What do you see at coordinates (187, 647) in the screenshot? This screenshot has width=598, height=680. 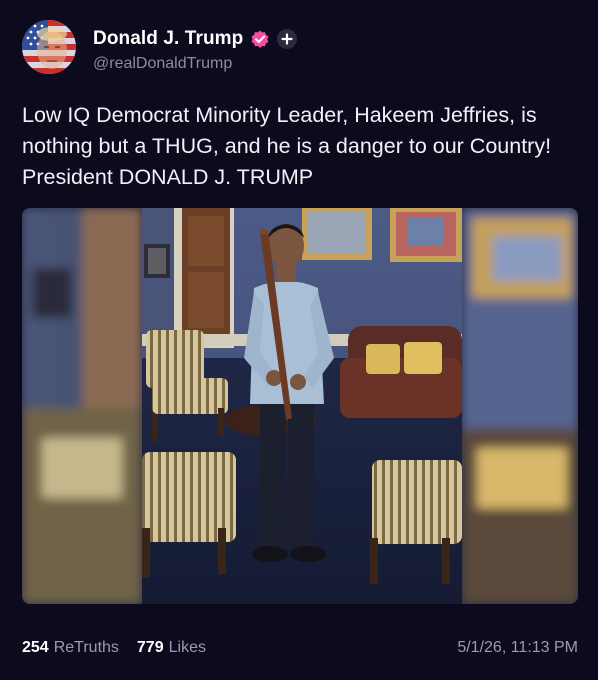 I see `likes-label: Likes` at bounding box center [187, 647].